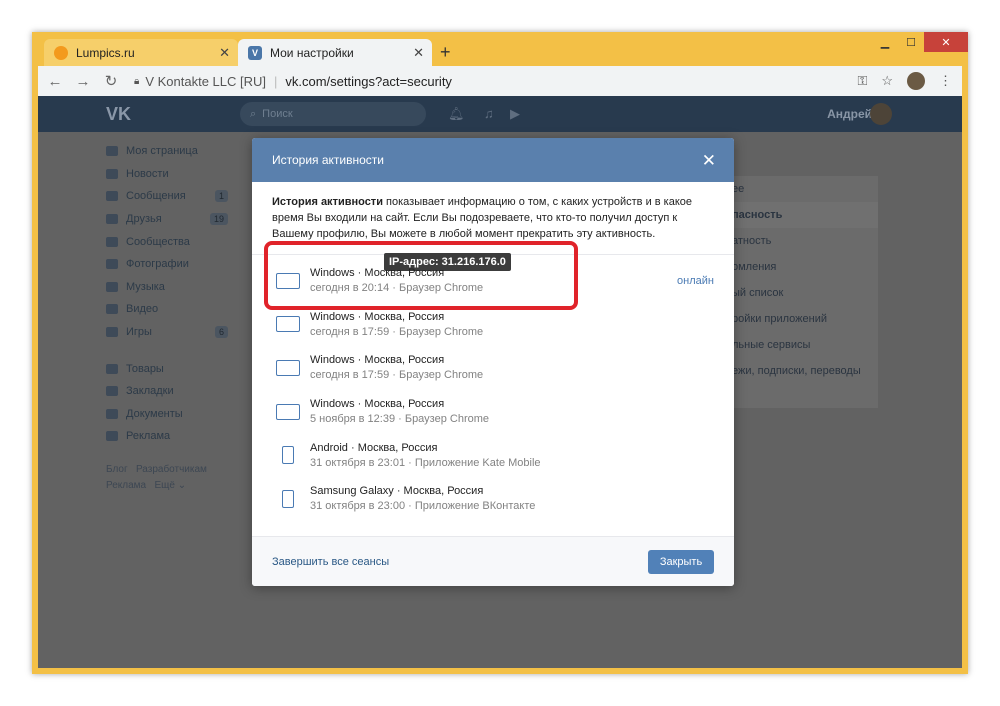  Describe the element at coordinates (167, 287) in the screenshot. I see `sidebar-item: Музыка` at that location.